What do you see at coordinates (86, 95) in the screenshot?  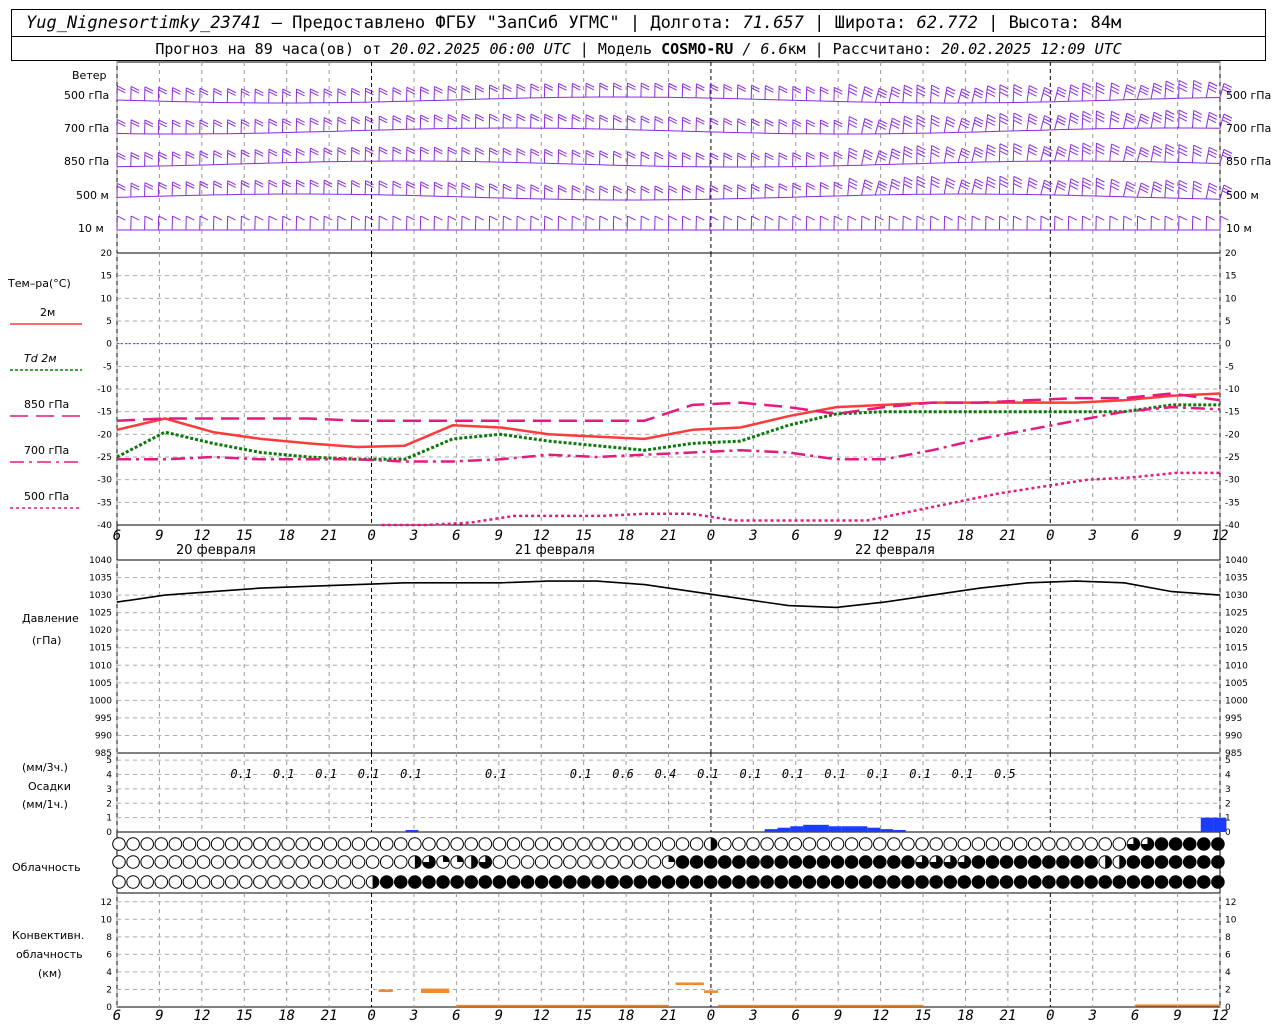 I see `wind-level-label: 500 гПа` at bounding box center [86, 95].